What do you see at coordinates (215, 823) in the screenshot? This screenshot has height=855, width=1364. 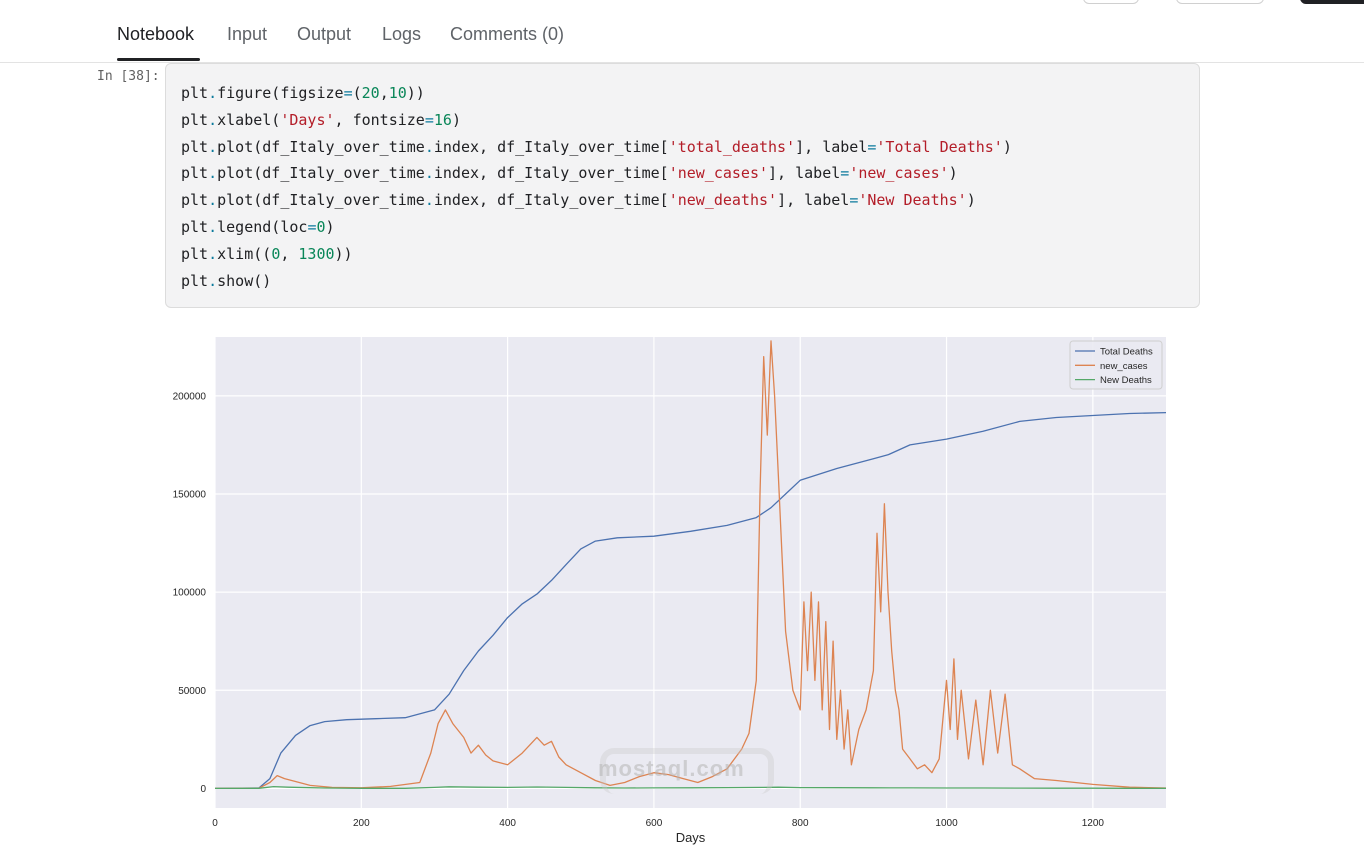 I see `x-tick-label: 0` at bounding box center [215, 823].